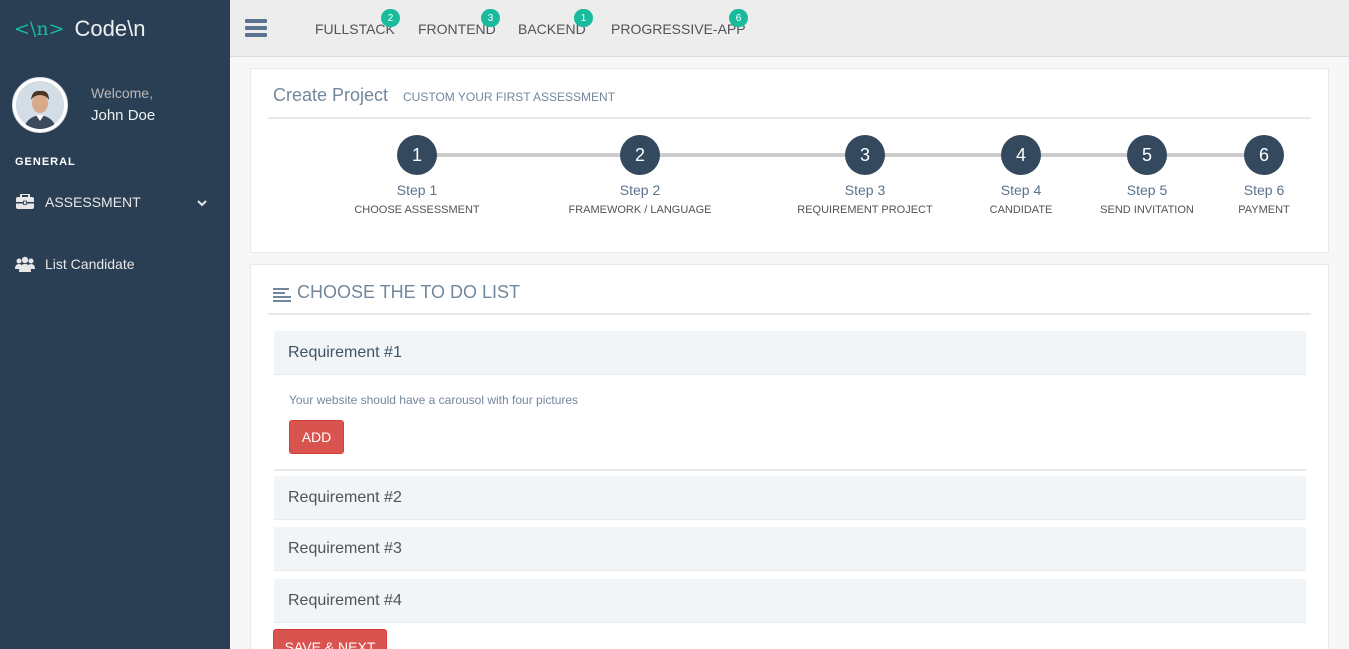 This screenshot has height=649, width=1349. Describe the element at coordinates (1264, 155) in the screenshot. I see `step-number: 6` at that location.